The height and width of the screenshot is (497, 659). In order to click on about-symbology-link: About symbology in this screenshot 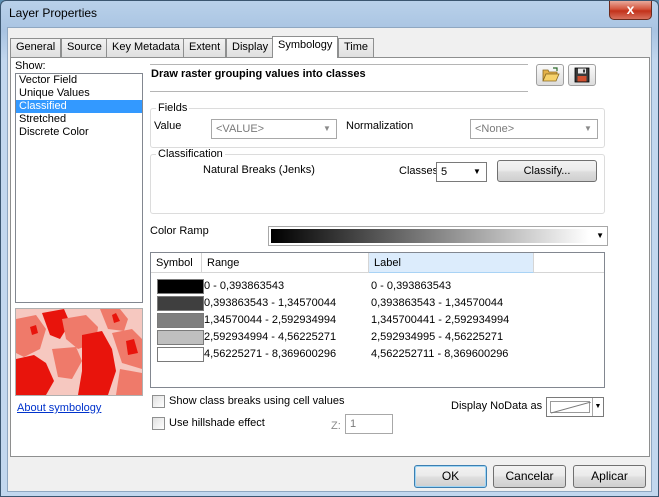, I will do `click(59, 408)`.